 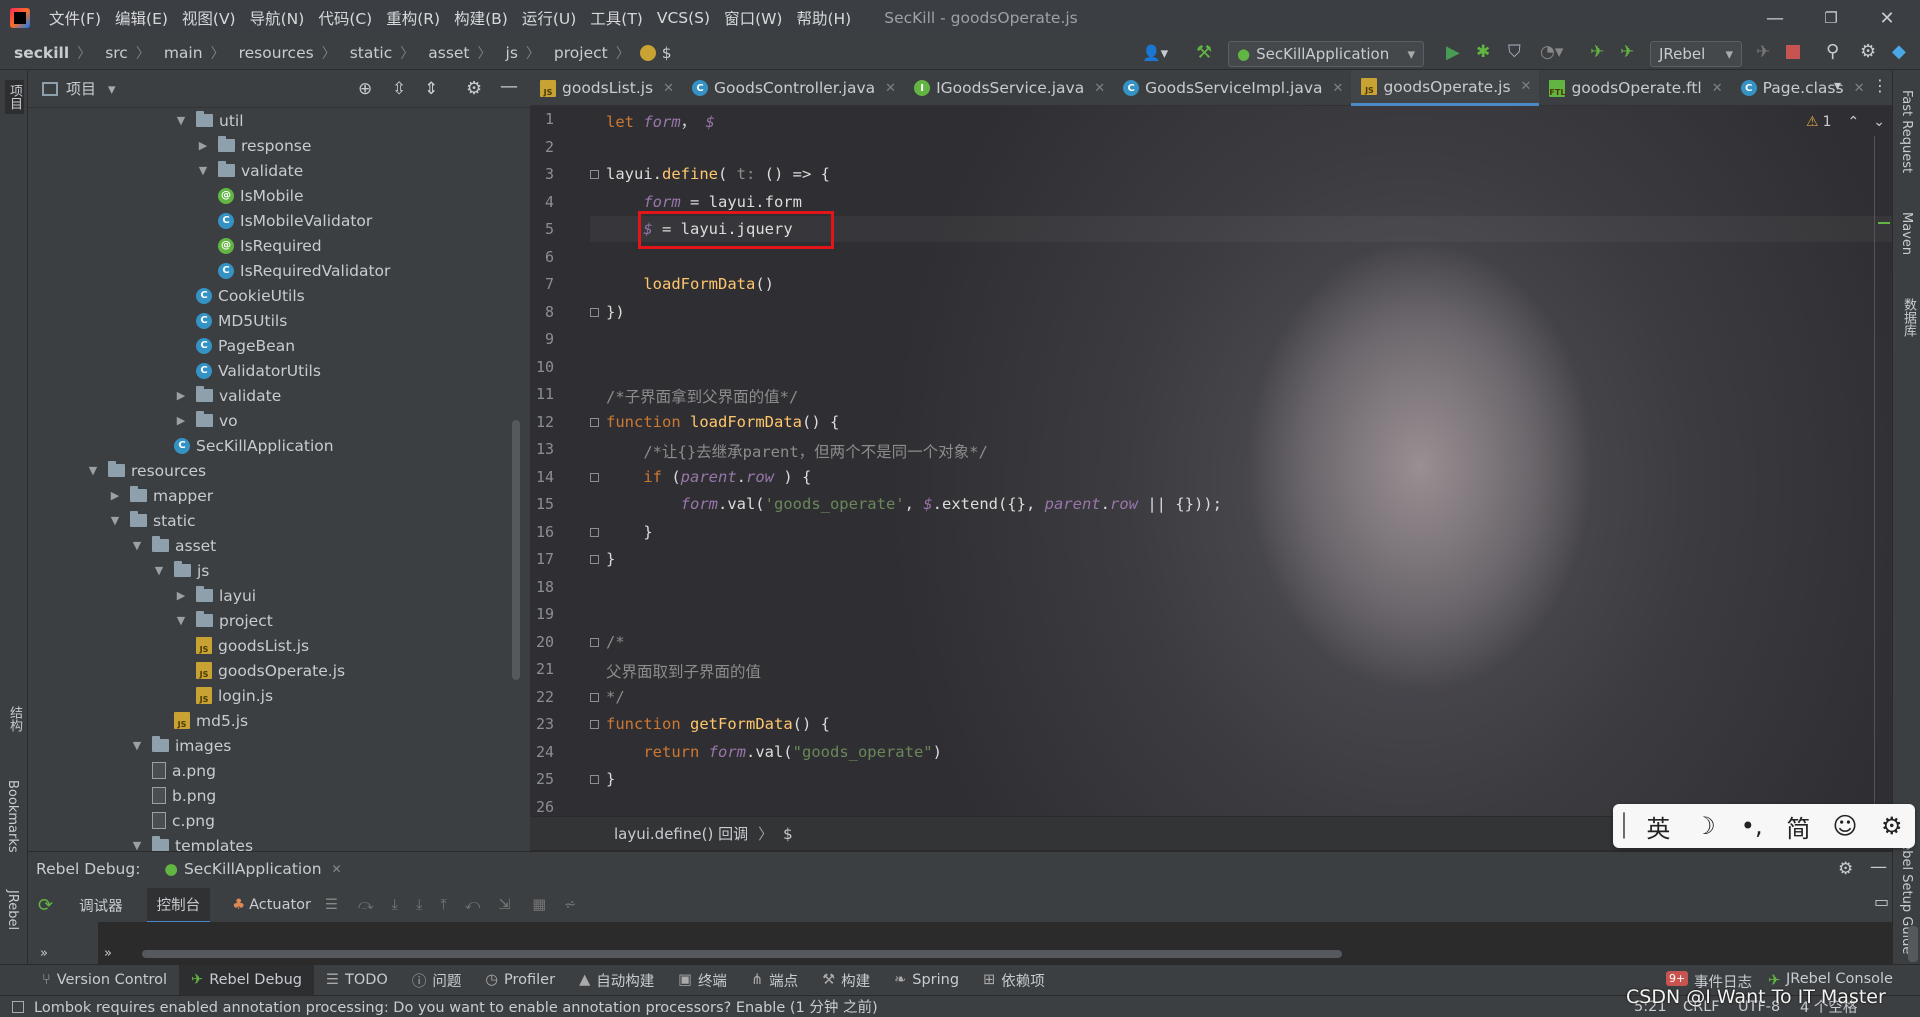 What do you see at coordinates (176, 53) in the screenshot?
I see `breadcrumb-item: main` at bounding box center [176, 53].